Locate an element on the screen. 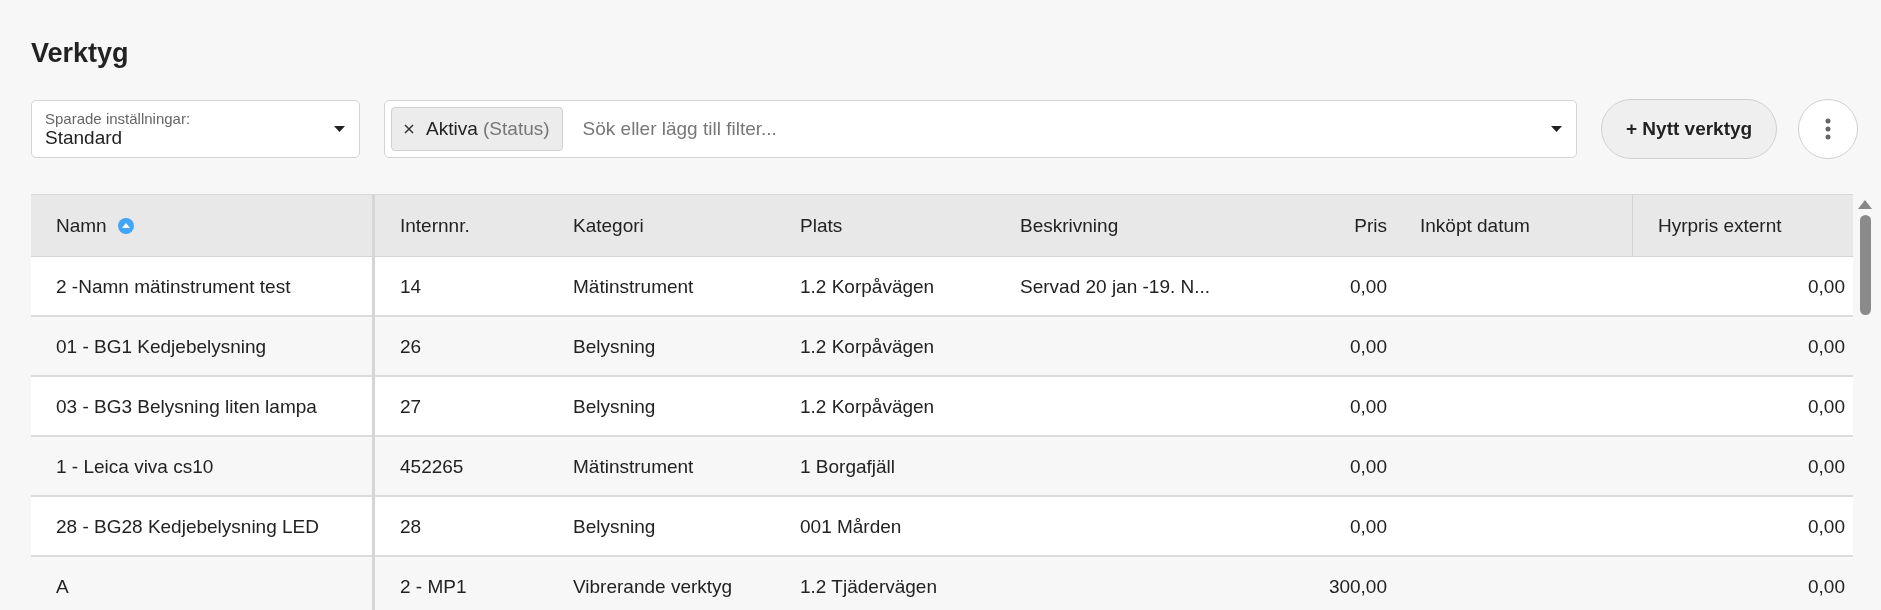 Image resolution: width=1881 pixels, height=610 pixels. dropdown-value: Standard is located at coordinates (84, 137).